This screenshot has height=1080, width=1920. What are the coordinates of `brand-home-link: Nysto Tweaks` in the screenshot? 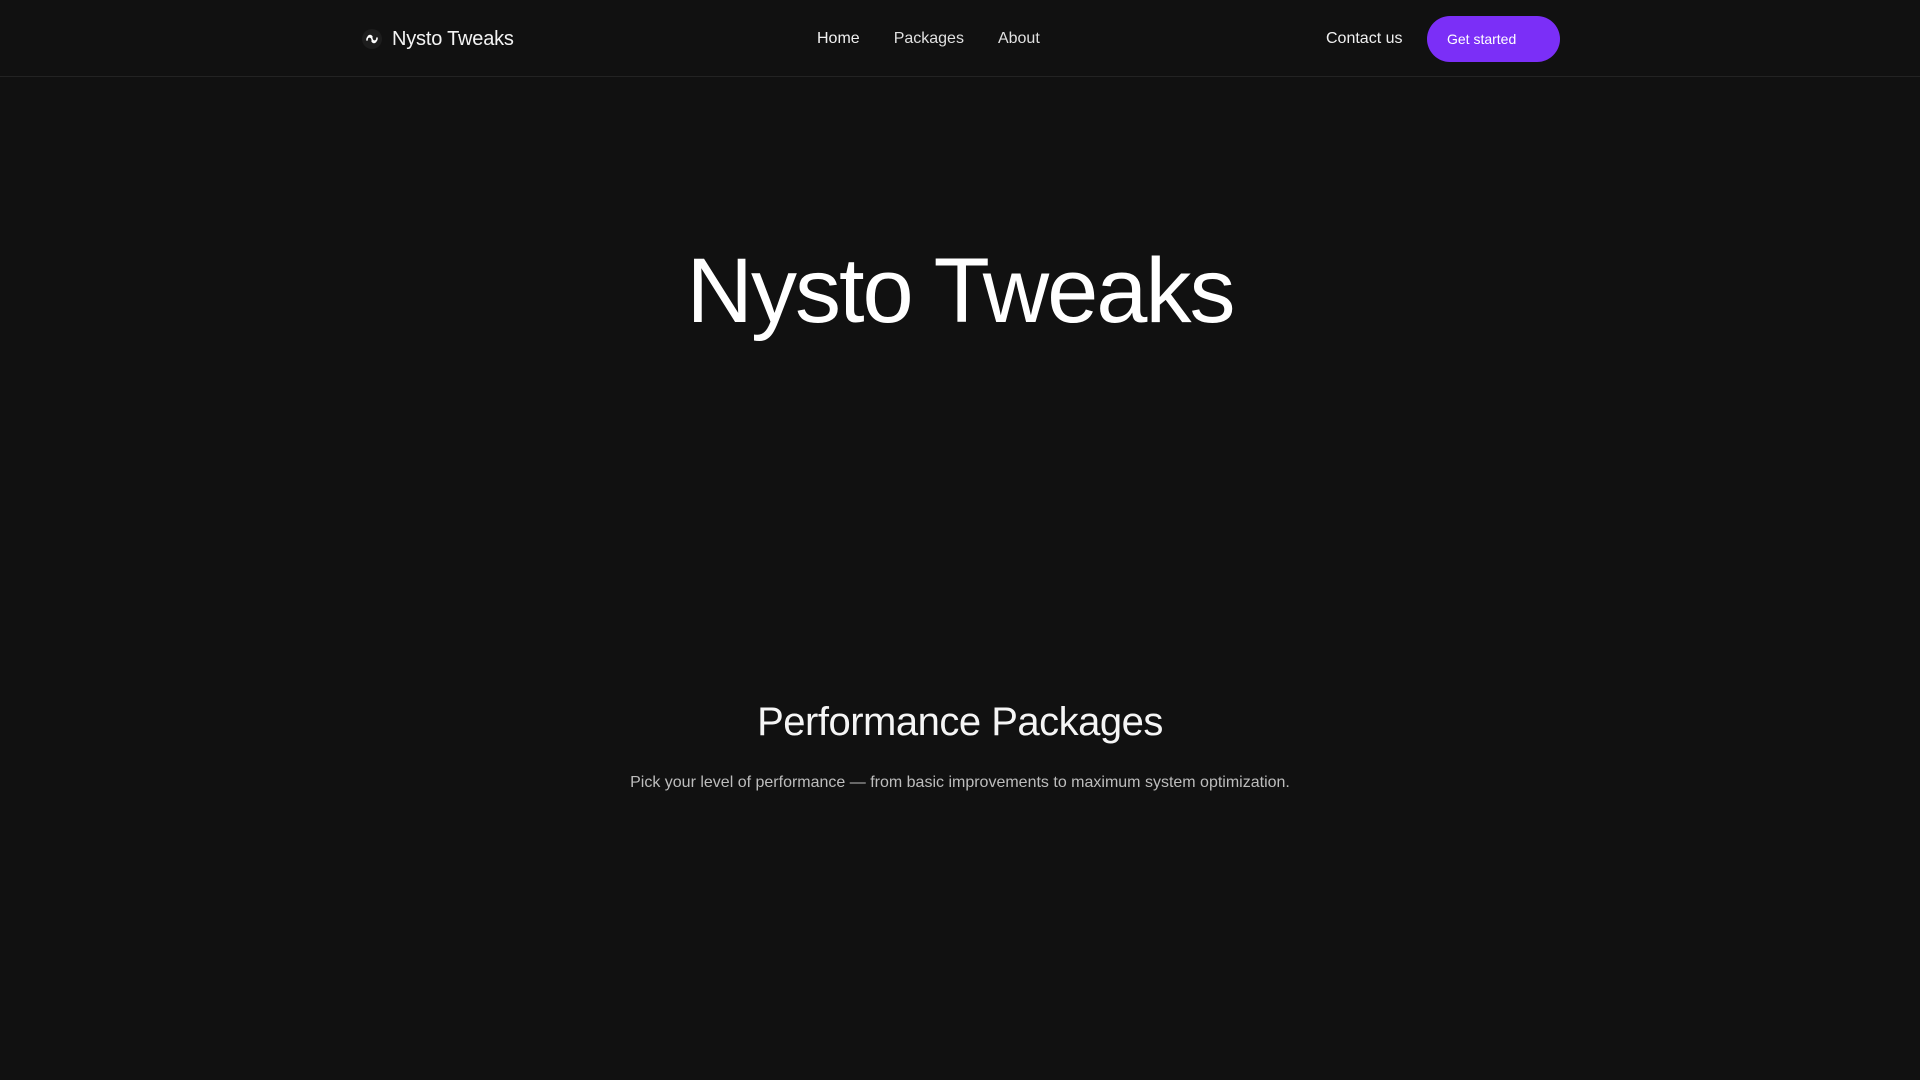 It's located at (438, 39).